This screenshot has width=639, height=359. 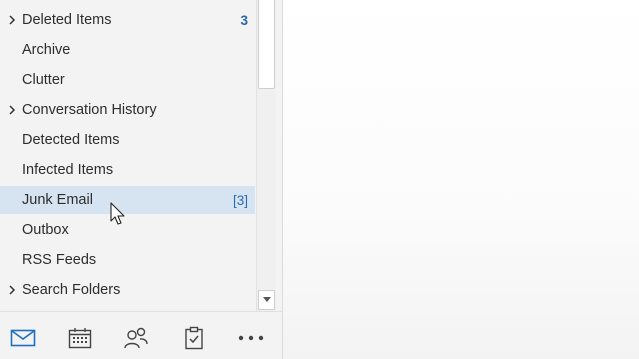 I want to click on tasks-icon, so click(x=194, y=338).